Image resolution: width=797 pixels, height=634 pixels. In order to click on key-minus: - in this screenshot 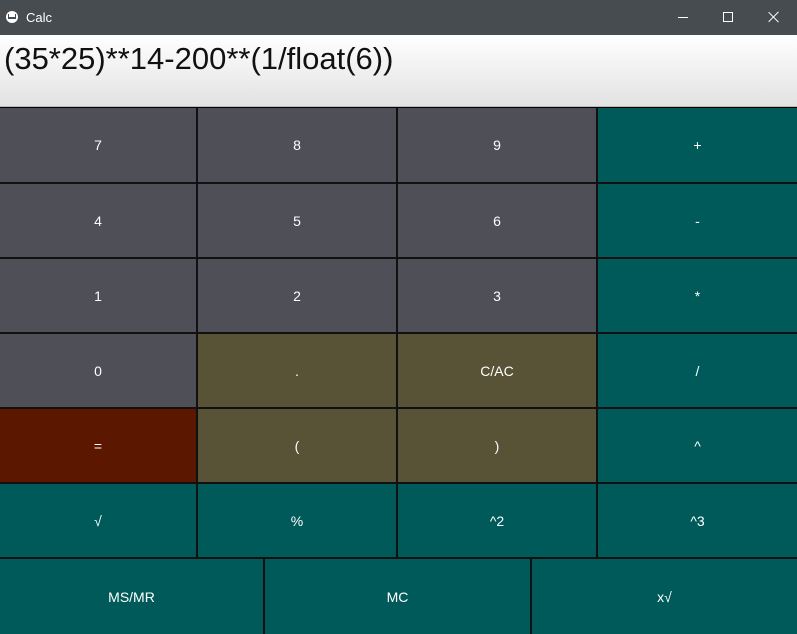, I will do `click(697, 221)`.